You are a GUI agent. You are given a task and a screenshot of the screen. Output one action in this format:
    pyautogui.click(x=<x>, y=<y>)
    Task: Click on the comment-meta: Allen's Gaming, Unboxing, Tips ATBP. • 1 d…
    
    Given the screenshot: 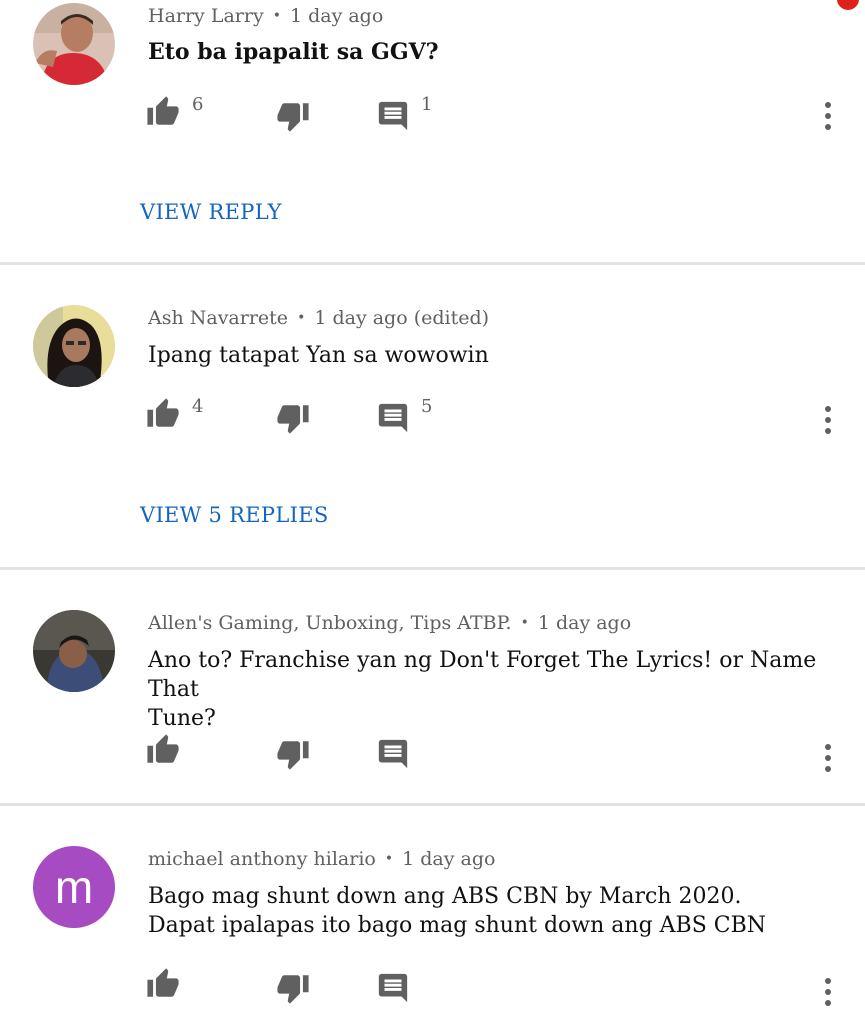 What is the action you would take?
    pyautogui.click(x=389, y=623)
    